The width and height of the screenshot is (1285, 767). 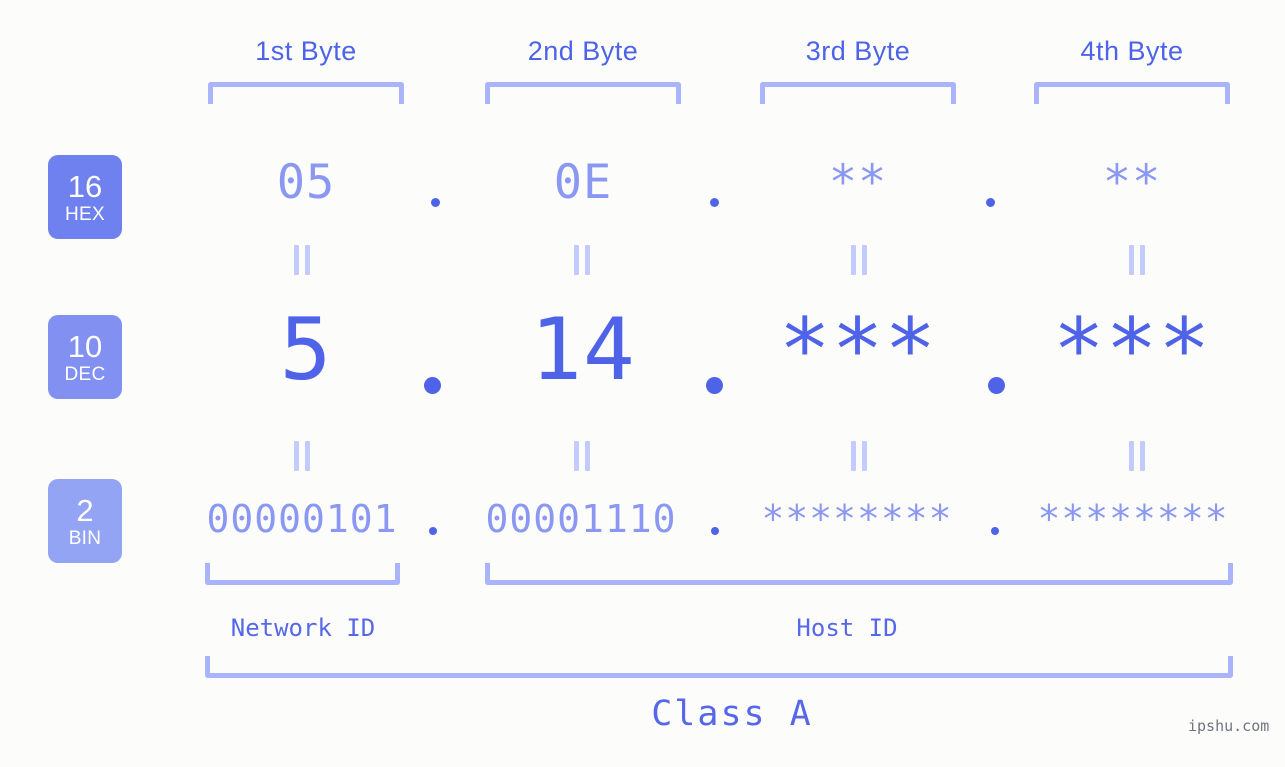 What do you see at coordinates (858, 350) in the screenshot?
I see `dec-byte-3-value: ***` at bounding box center [858, 350].